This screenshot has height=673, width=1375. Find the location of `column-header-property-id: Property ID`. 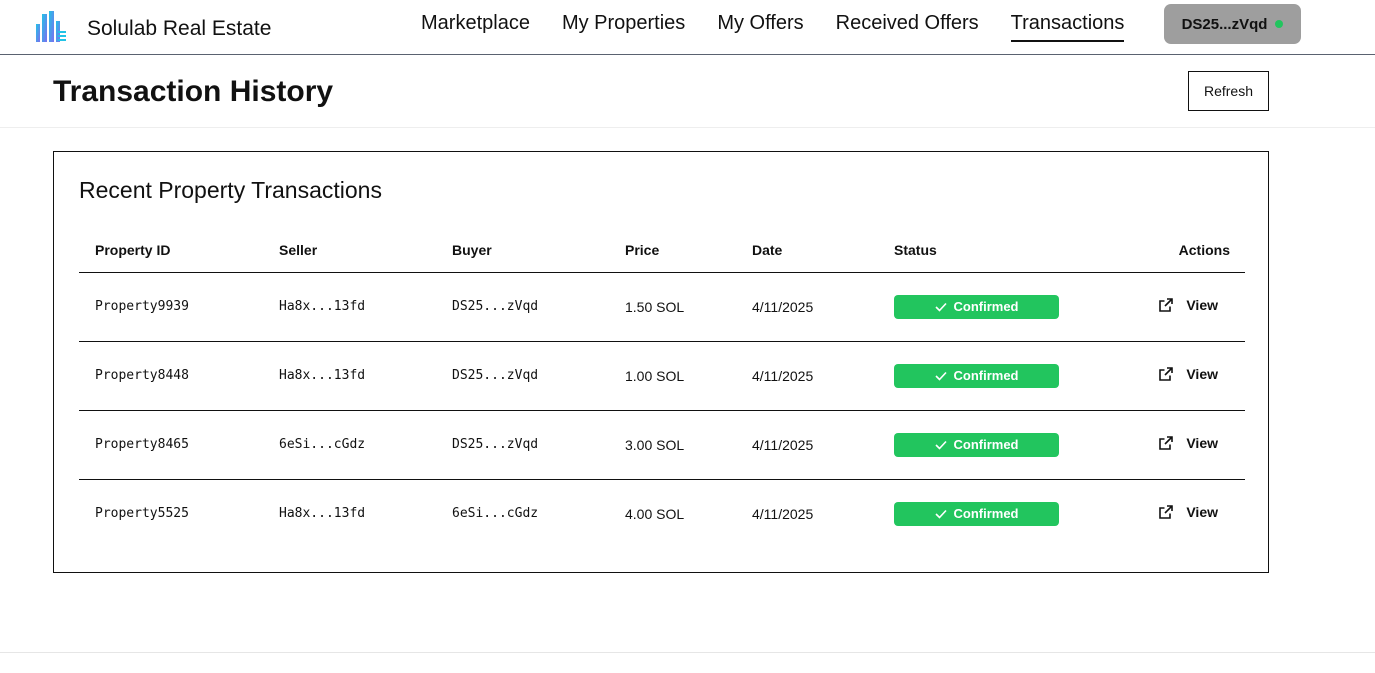

column-header-property-id: Property ID is located at coordinates (133, 249).